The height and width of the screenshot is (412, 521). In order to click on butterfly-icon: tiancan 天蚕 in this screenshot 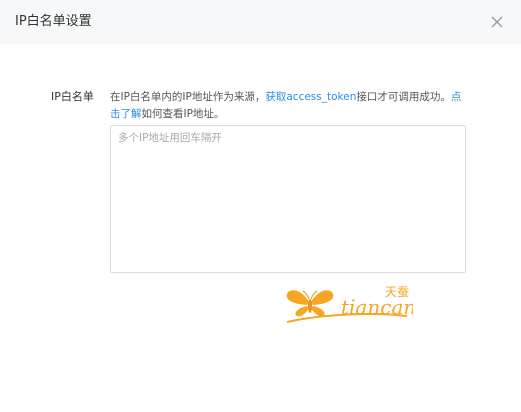, I will do `click(351, 304)`.